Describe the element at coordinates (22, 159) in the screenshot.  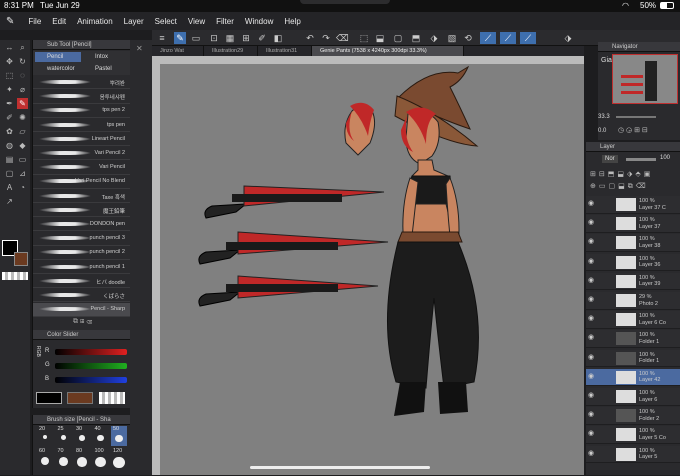
I see `figure-icon: ▭` at that location.